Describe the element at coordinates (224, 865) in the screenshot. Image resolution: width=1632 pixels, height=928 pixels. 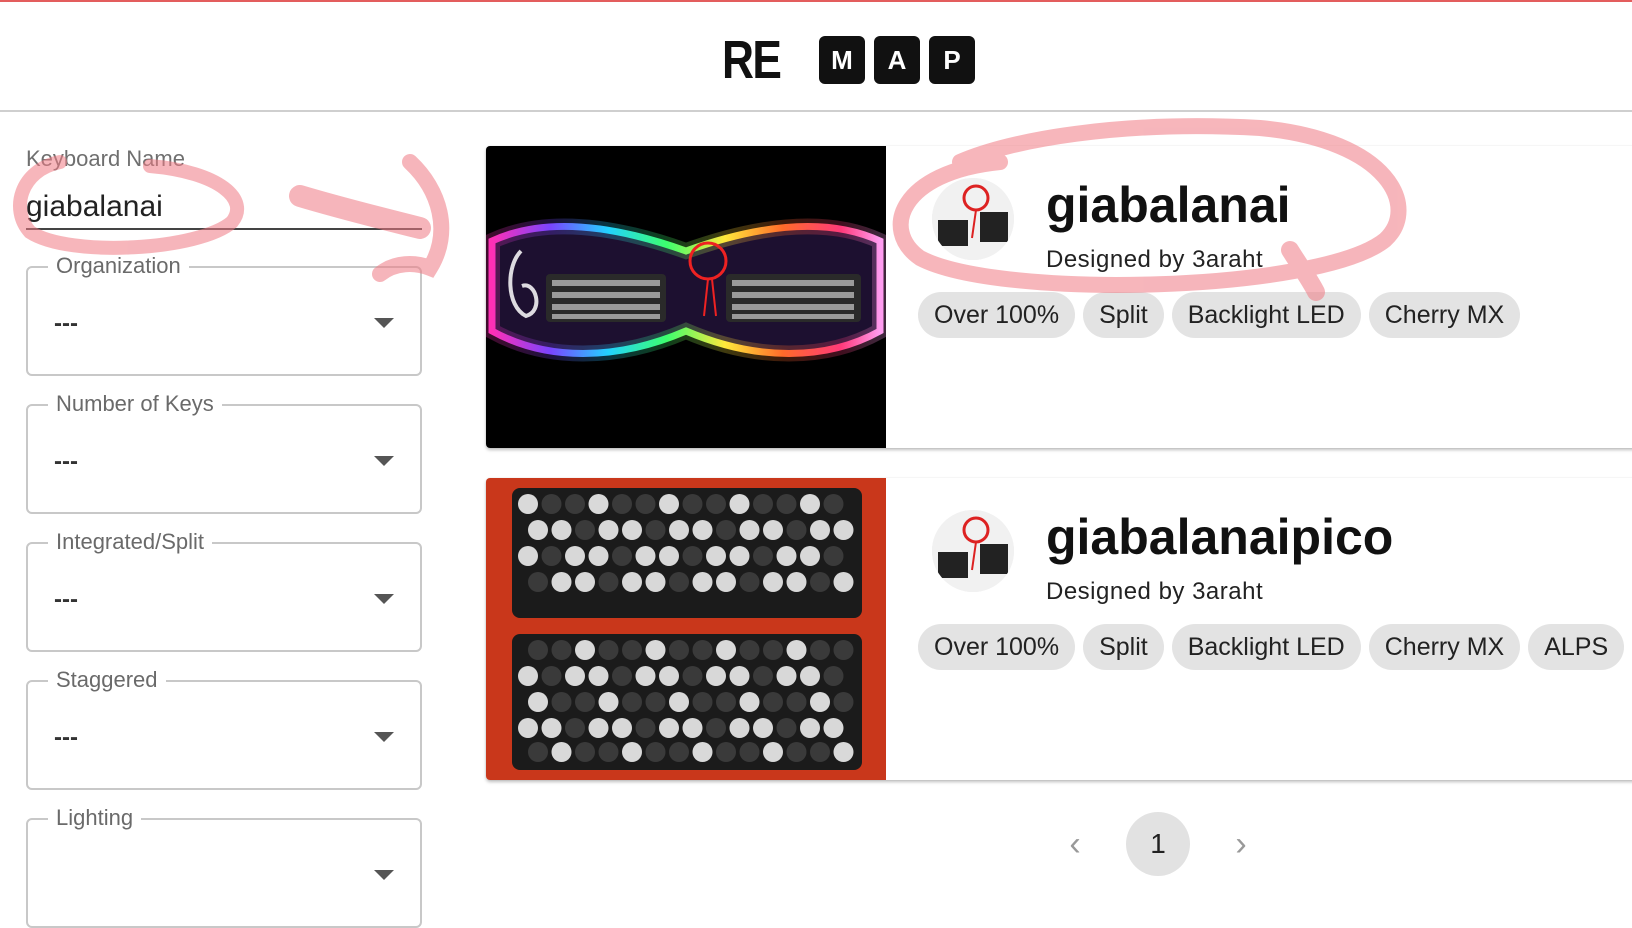
I see `lighting-select: Lighting` at that location.